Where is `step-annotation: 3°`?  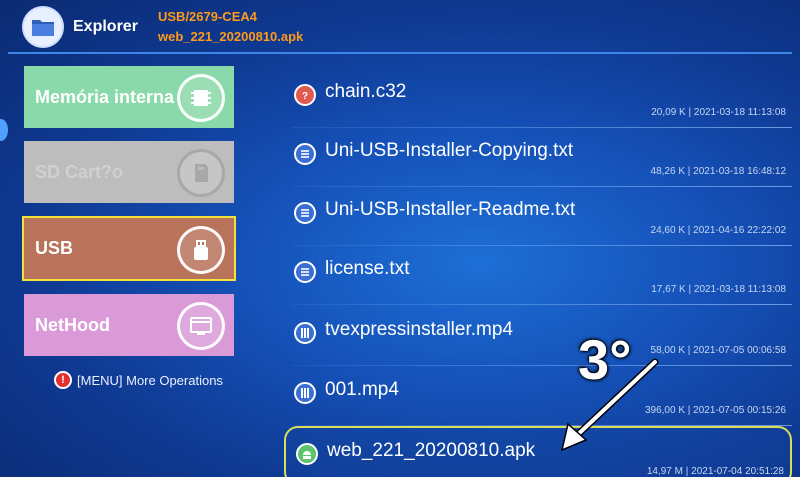
step-annotation: 3° is located at coordinates (605, 359).